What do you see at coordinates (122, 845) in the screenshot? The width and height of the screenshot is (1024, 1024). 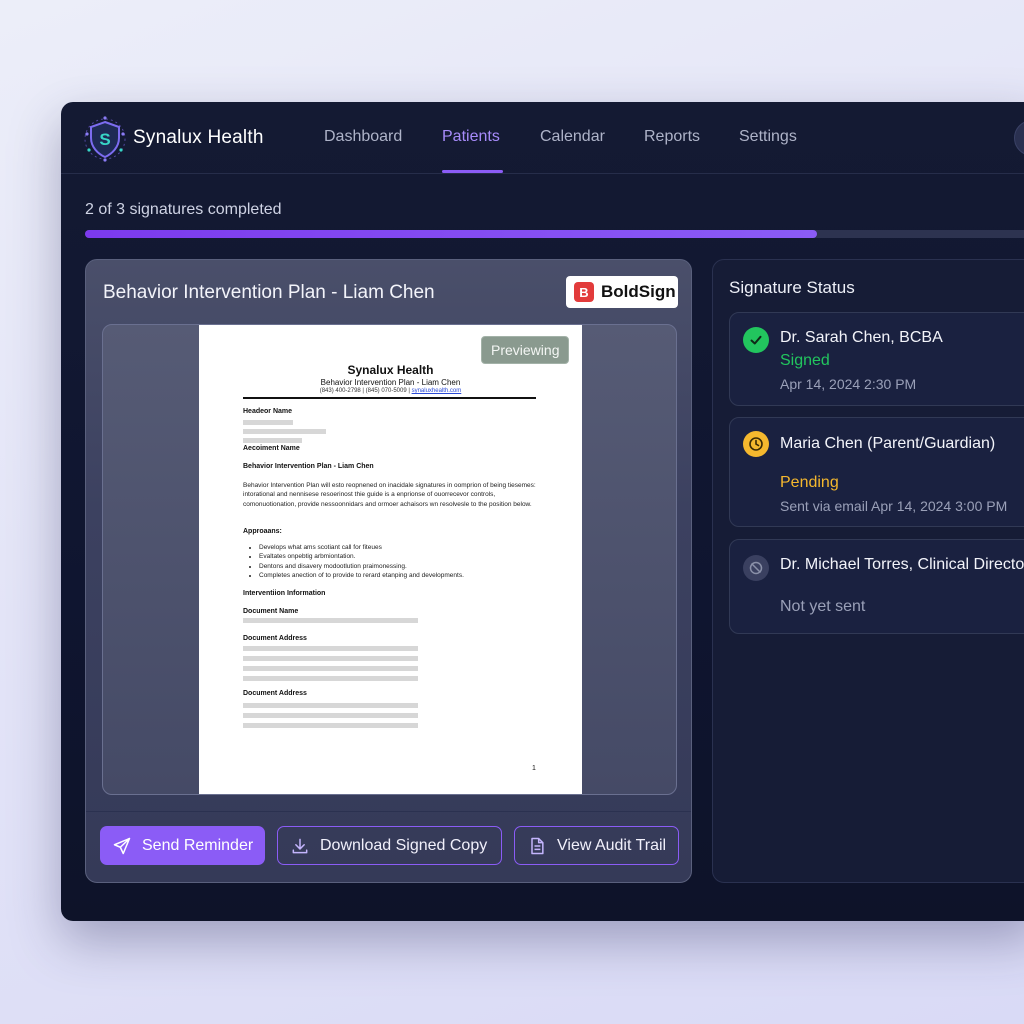 I see `send-icon` at bounding box center [122, 845].